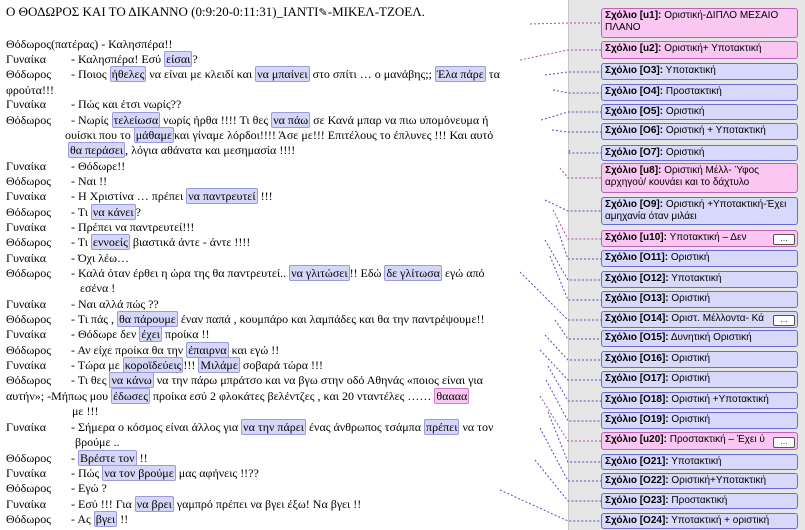 The height and width of the screenshot is (530, 805). What do you see at coordinates (79, 212) in the screenshot?
I see `line-text: - Τι` at bounding box center [79, 212].